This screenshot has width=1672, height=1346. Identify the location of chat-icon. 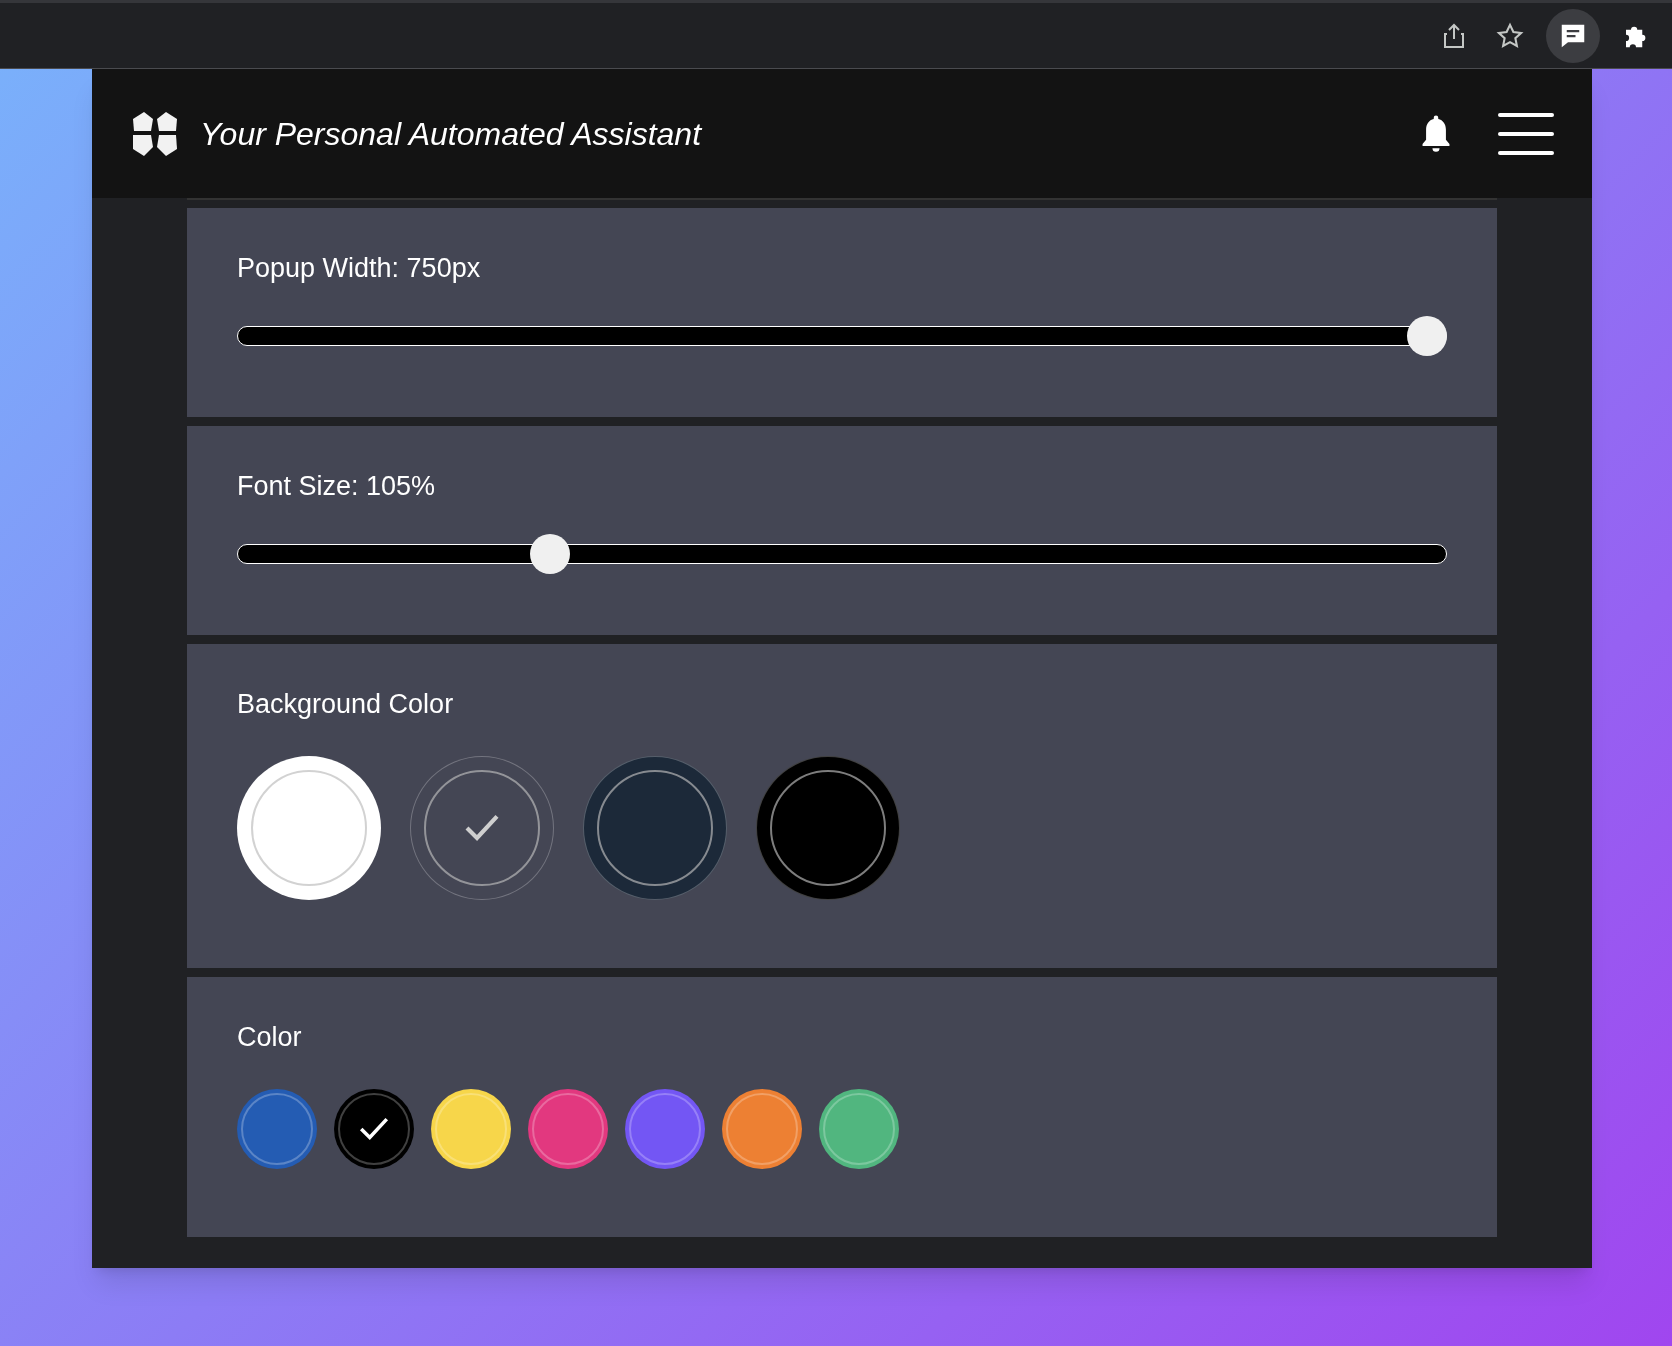
(1573, 35).